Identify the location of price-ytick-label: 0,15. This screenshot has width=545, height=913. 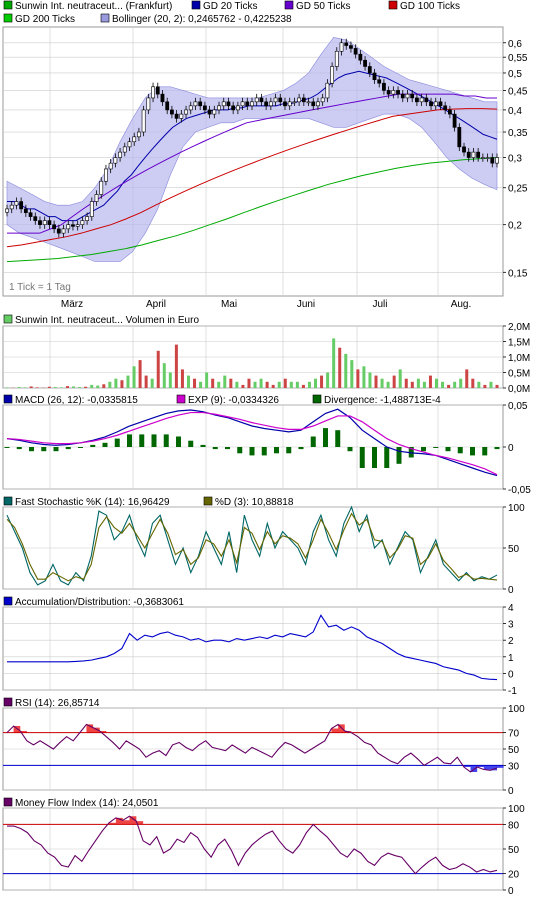
(518, 273).